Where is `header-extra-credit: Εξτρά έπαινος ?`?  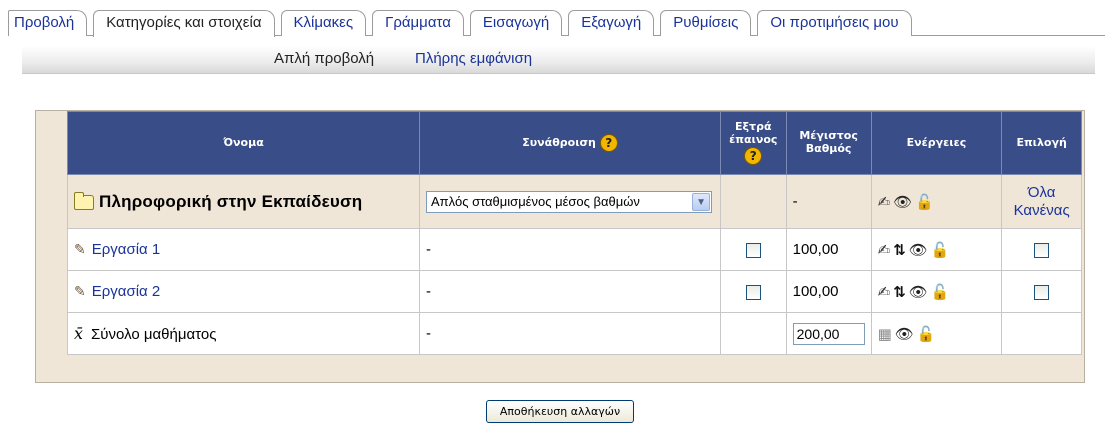 header-extra-credit: Εξτρά έπαινος ? is located at coordinates (753, 143).